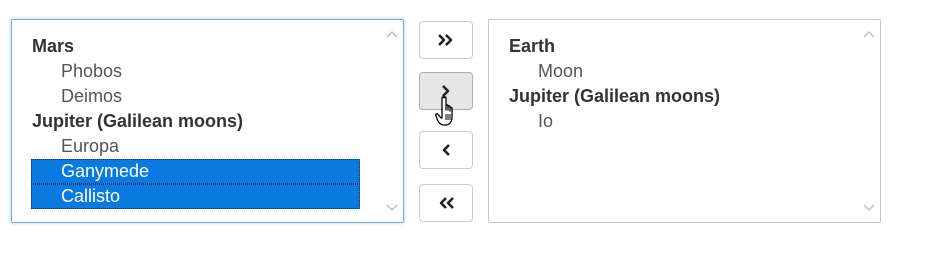 This screenshot has width=949, height=262. I want to click on option-deimos: Deimos, so click(195, 96).